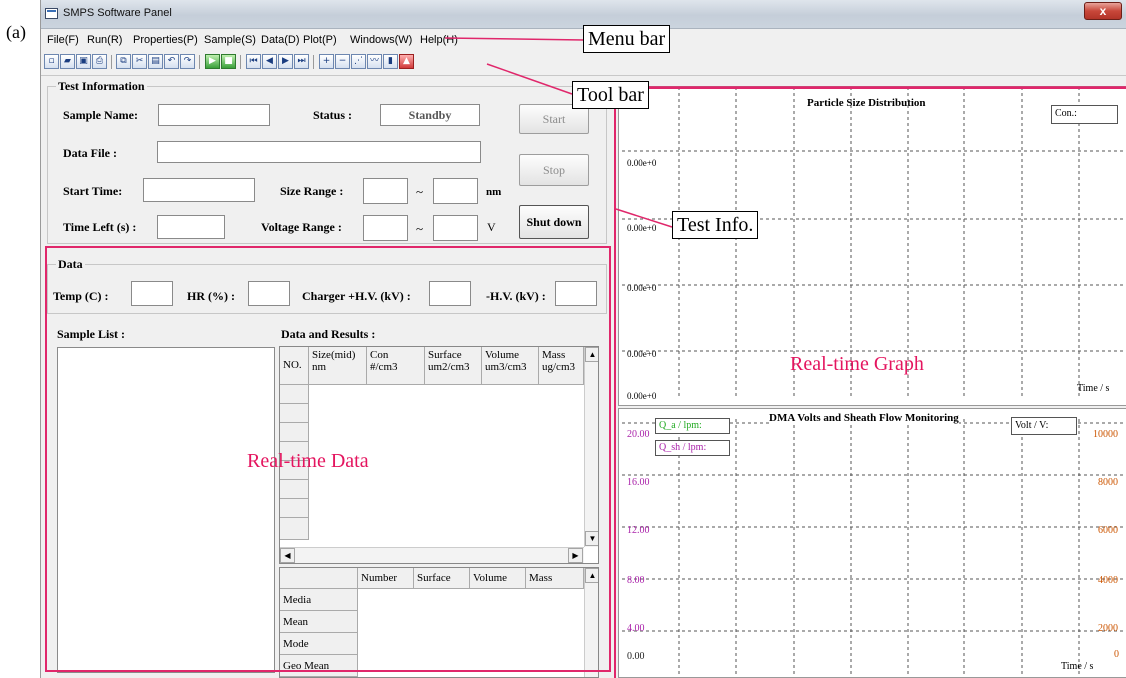  What do you see at coordinates (857, 364) in the screenshot?
I see `realtime-graph-caption: Real-time Graph` at bounding box center [857, 364].